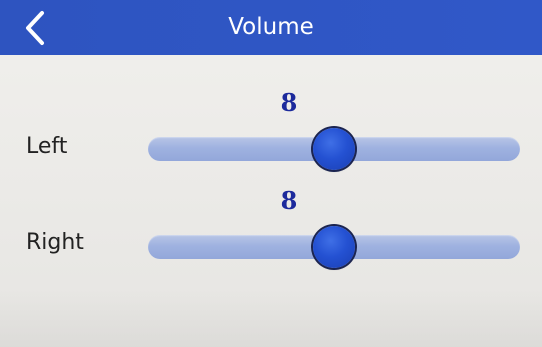  What do you see at coordinates (289, 102) in the screenshot?
I see `left-volume-value: 8` at bounding box center [289, 102].